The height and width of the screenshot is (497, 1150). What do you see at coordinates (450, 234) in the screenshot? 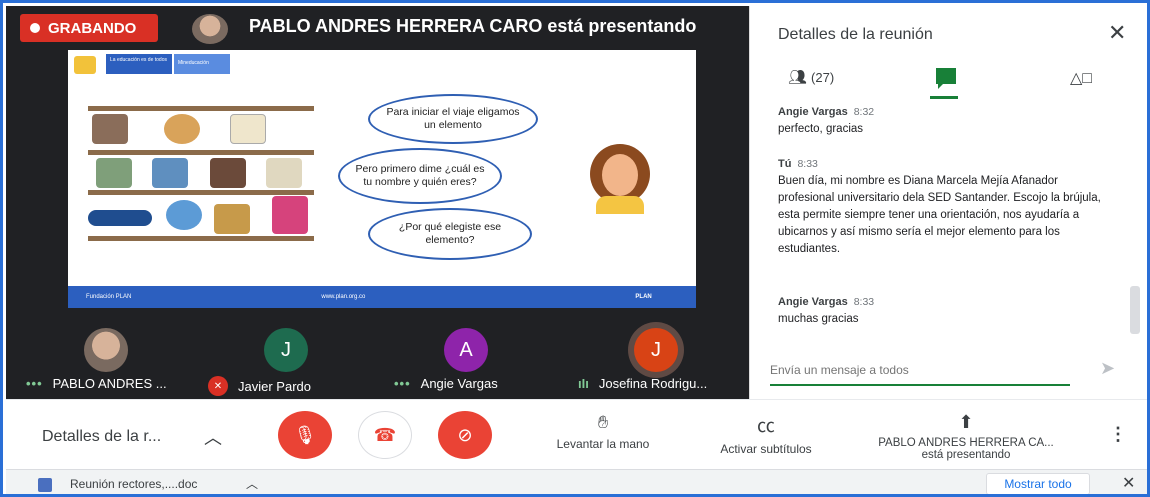
I see `speech-bubble-why: ¿Por qué elegiste ese elemento?` at bounding box center [450, 234].